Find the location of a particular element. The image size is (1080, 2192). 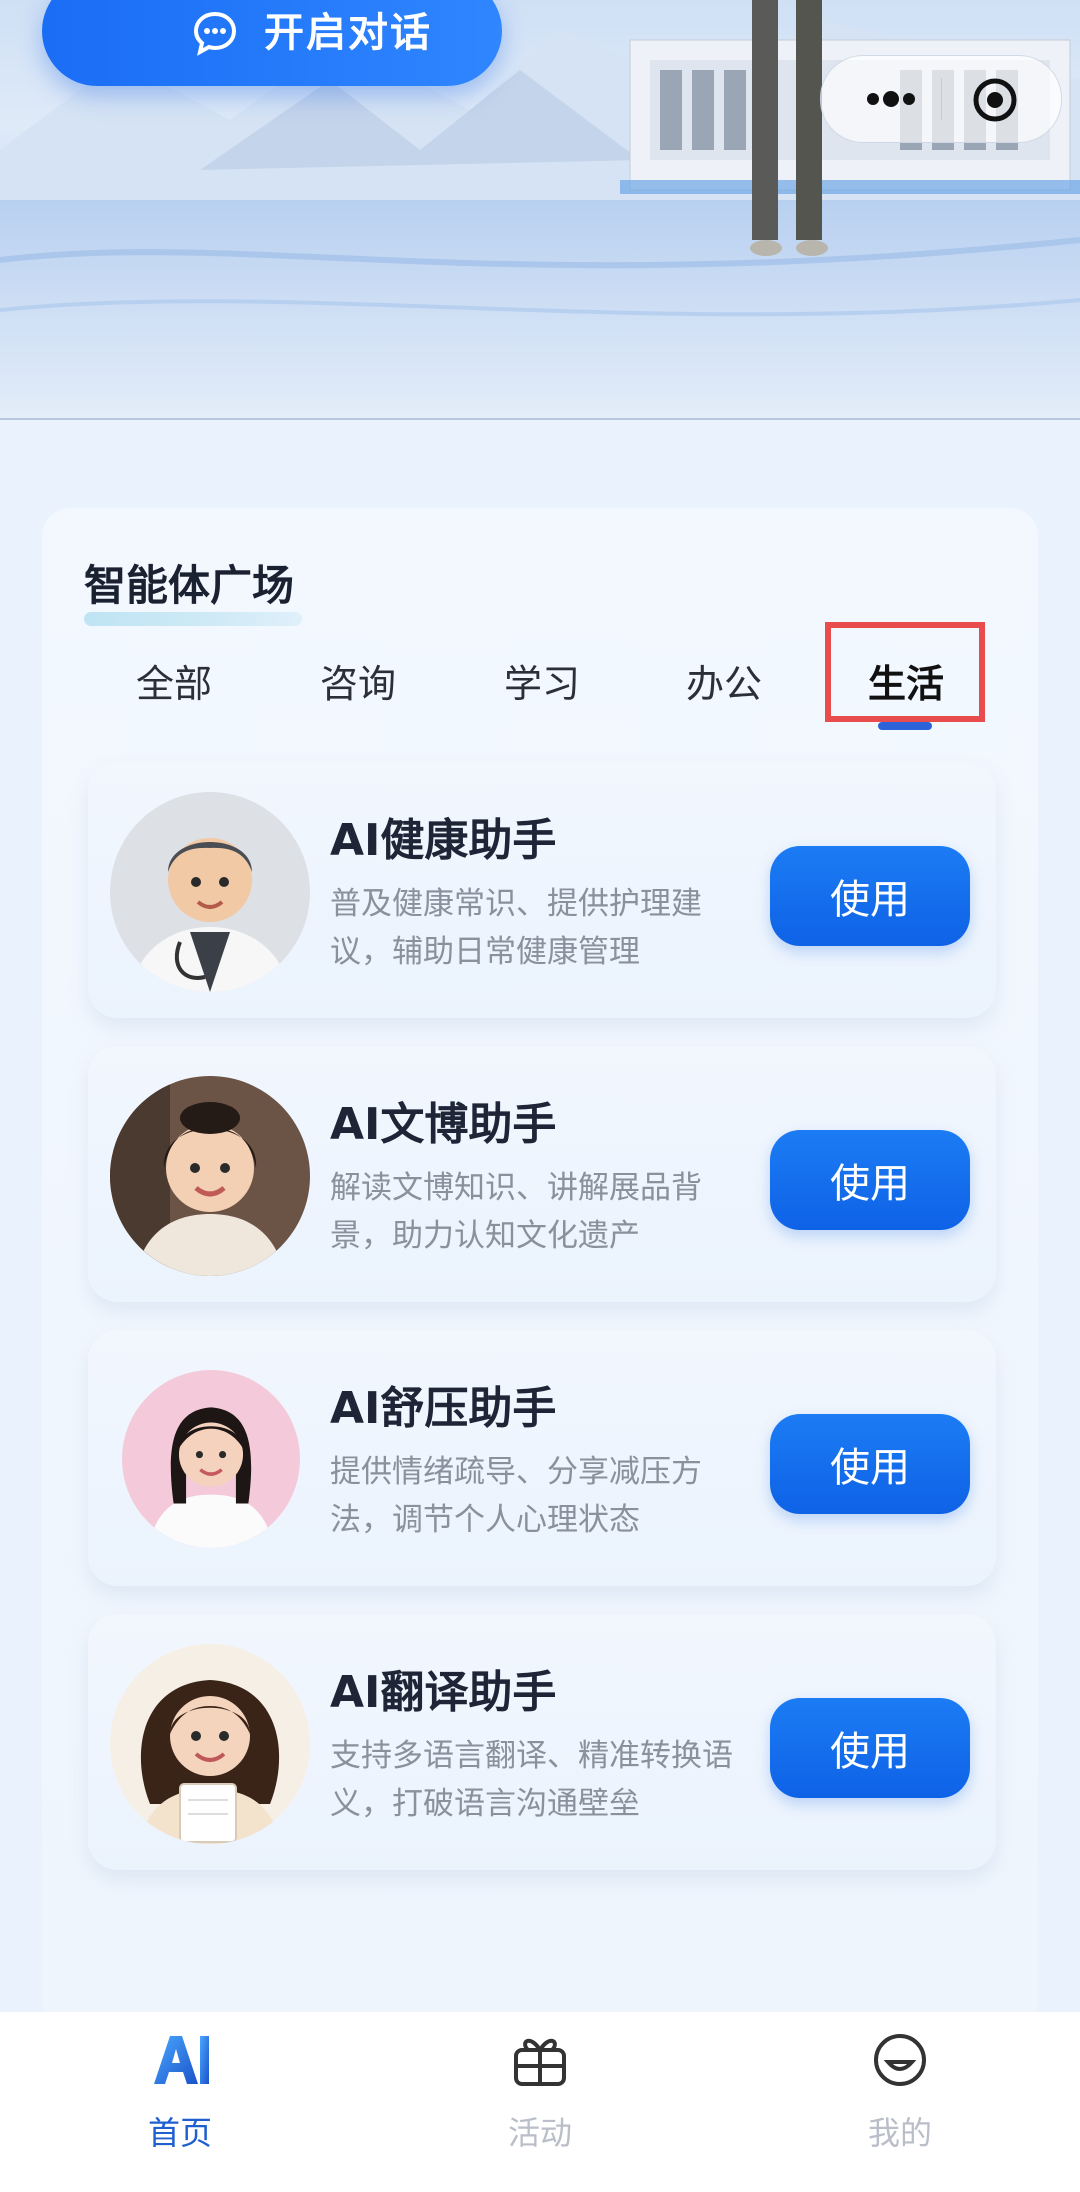

start-chat-label: 开启对话 is located at coordinates (348, 33).